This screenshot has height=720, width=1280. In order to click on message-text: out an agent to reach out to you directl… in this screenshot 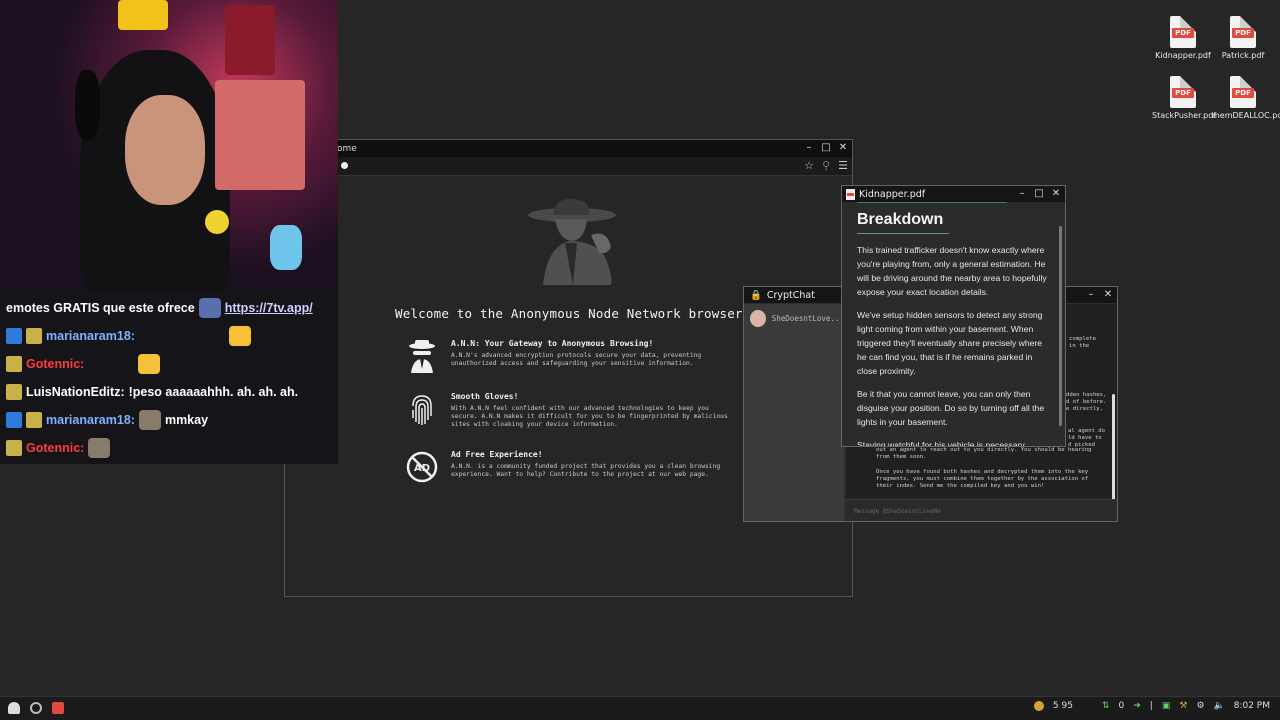, I will do `click(984, 453)`.